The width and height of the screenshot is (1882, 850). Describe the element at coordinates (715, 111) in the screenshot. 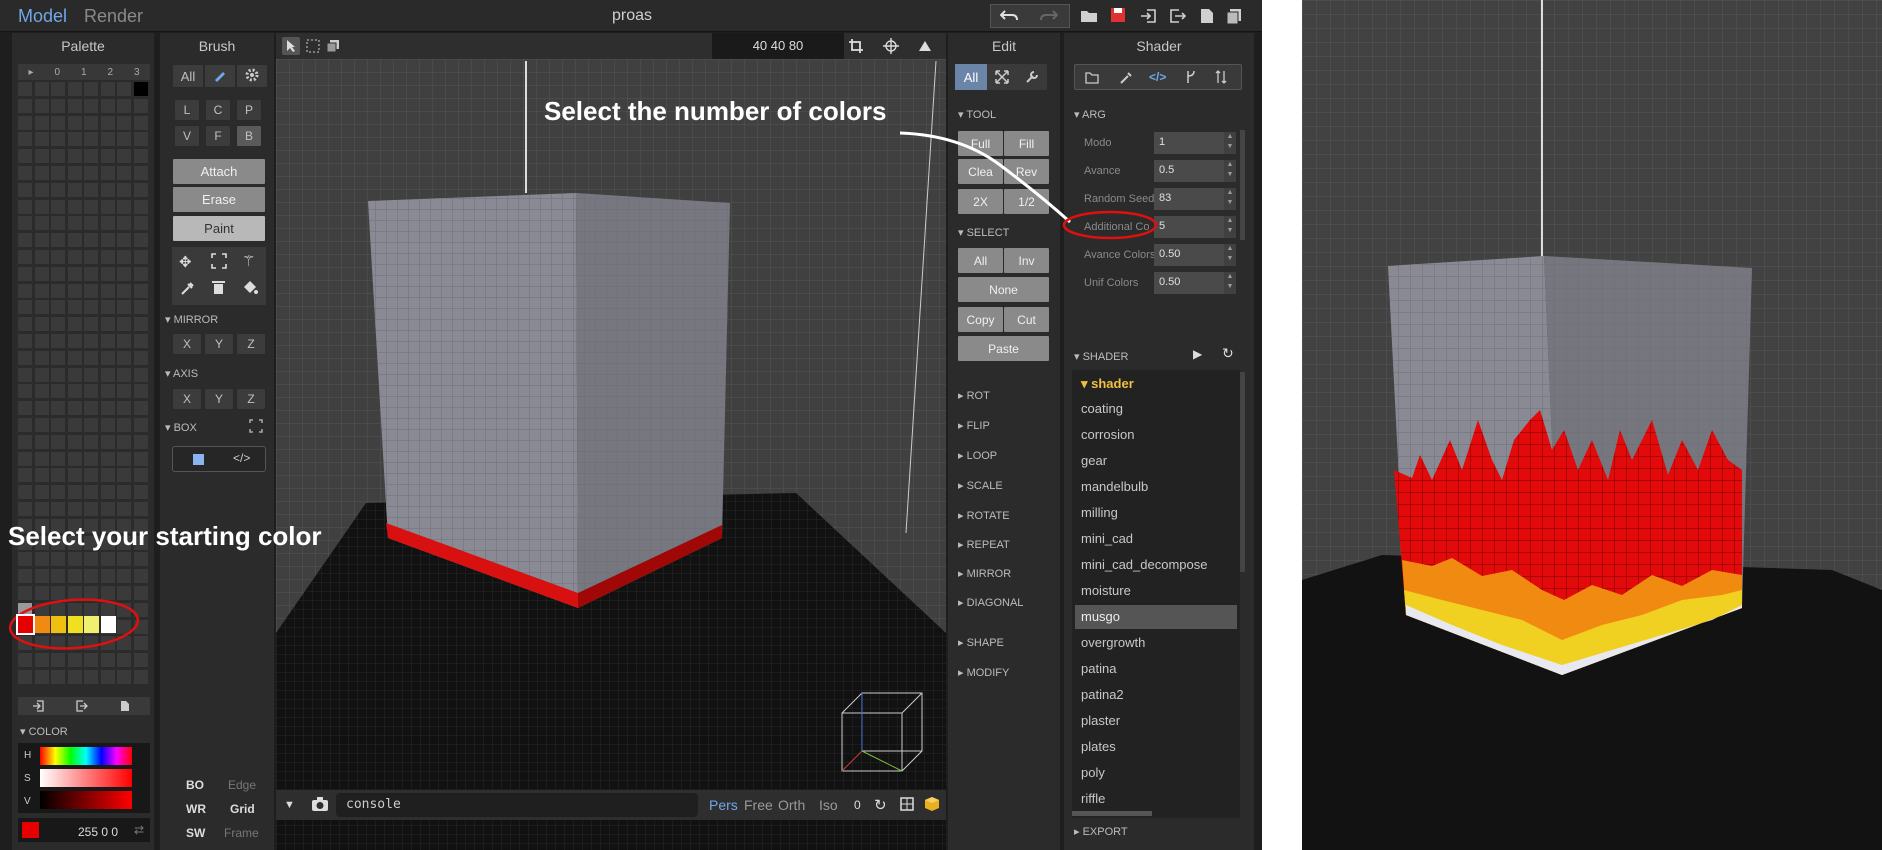

I see `annotation-colors-count: Select the number of colors` at that location.